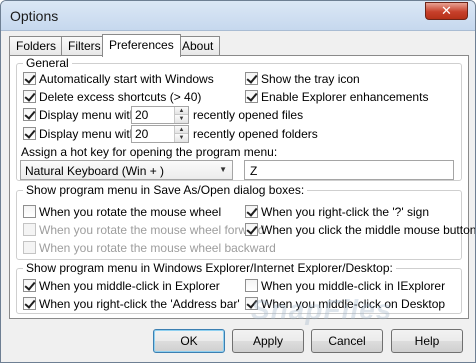 The width and height of the screenshot is (476, 363). What do you see at coordinates (345, 97) in the screenshot?
I see `explorer-enhancements-label: Enable Explorer enhancements` at bounding box center [345, 97].